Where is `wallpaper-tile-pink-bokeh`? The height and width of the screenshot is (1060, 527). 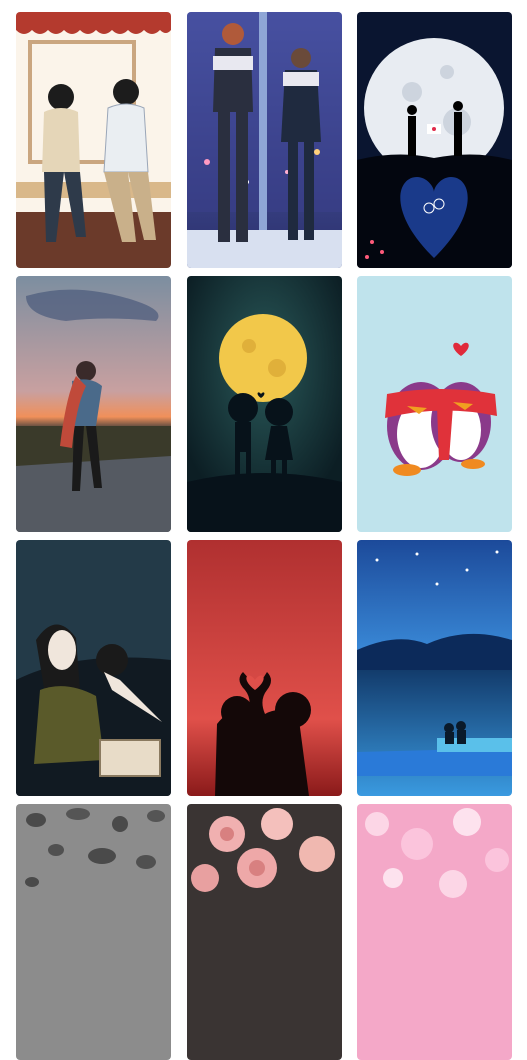 wallpaper-tile-pink-bokeh is located at coordinates (434, 932).